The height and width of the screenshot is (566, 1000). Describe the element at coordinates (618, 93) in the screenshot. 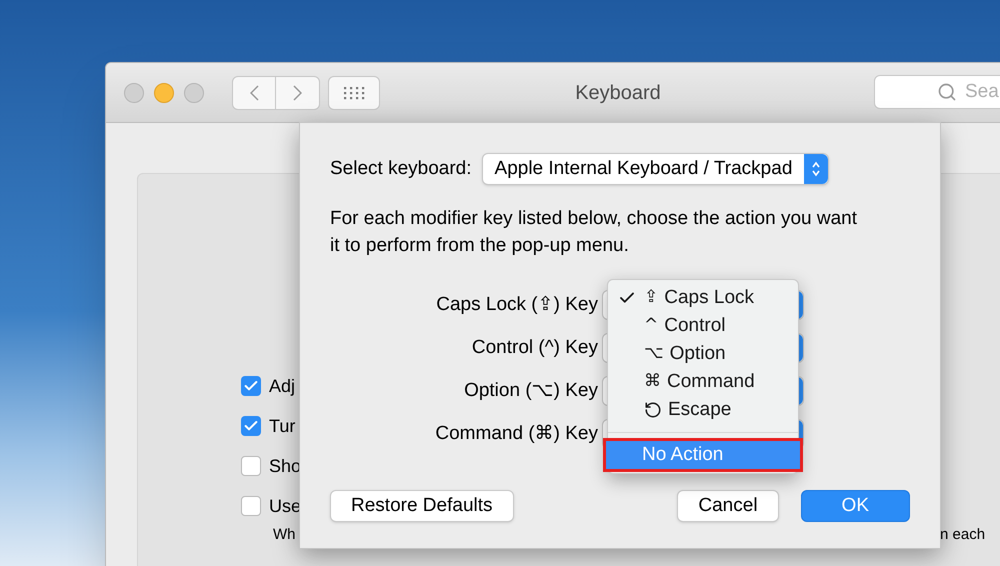

I see `window-title: Keyboard` at that location.